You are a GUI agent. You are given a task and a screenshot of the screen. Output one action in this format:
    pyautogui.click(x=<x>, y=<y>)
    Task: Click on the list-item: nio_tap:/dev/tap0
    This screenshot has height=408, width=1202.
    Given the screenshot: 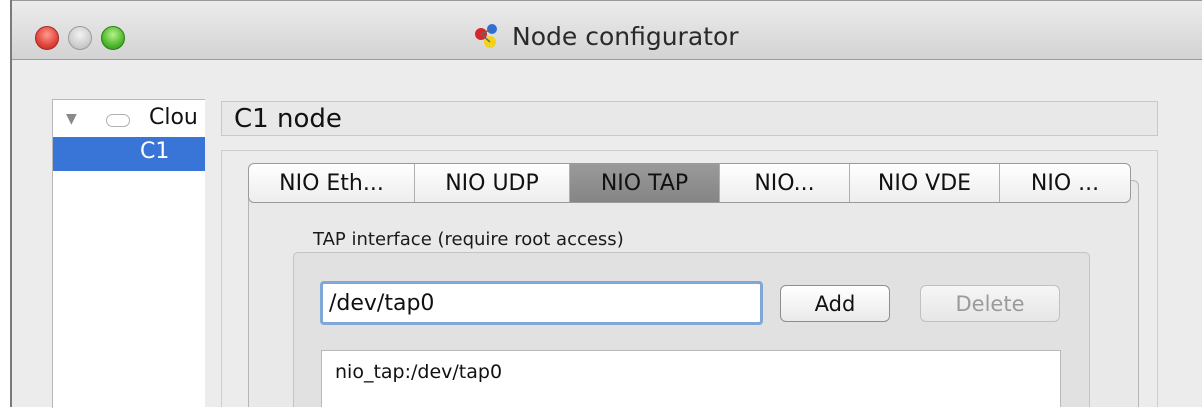 What is the action you would take?
    pyautogui.click(x=418, y=372)
    